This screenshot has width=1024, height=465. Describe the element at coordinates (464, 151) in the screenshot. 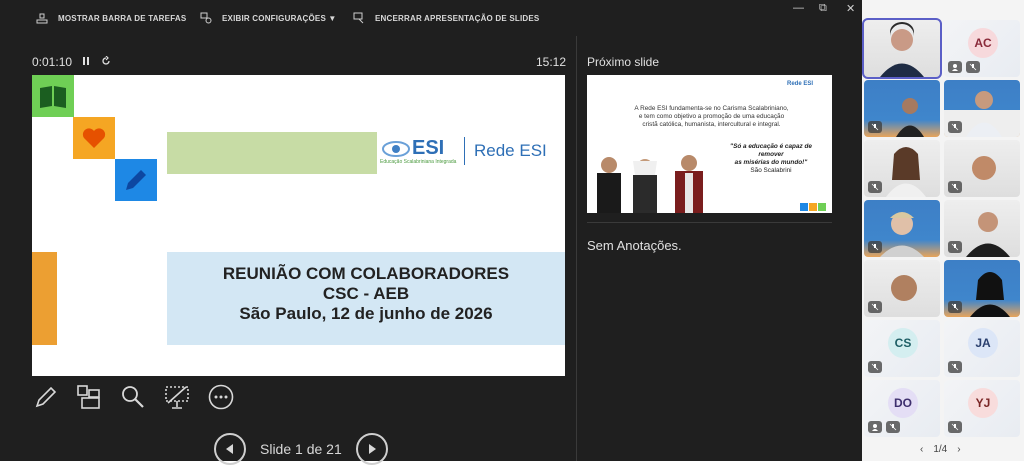

I see `esi-logo-divider` at that location.